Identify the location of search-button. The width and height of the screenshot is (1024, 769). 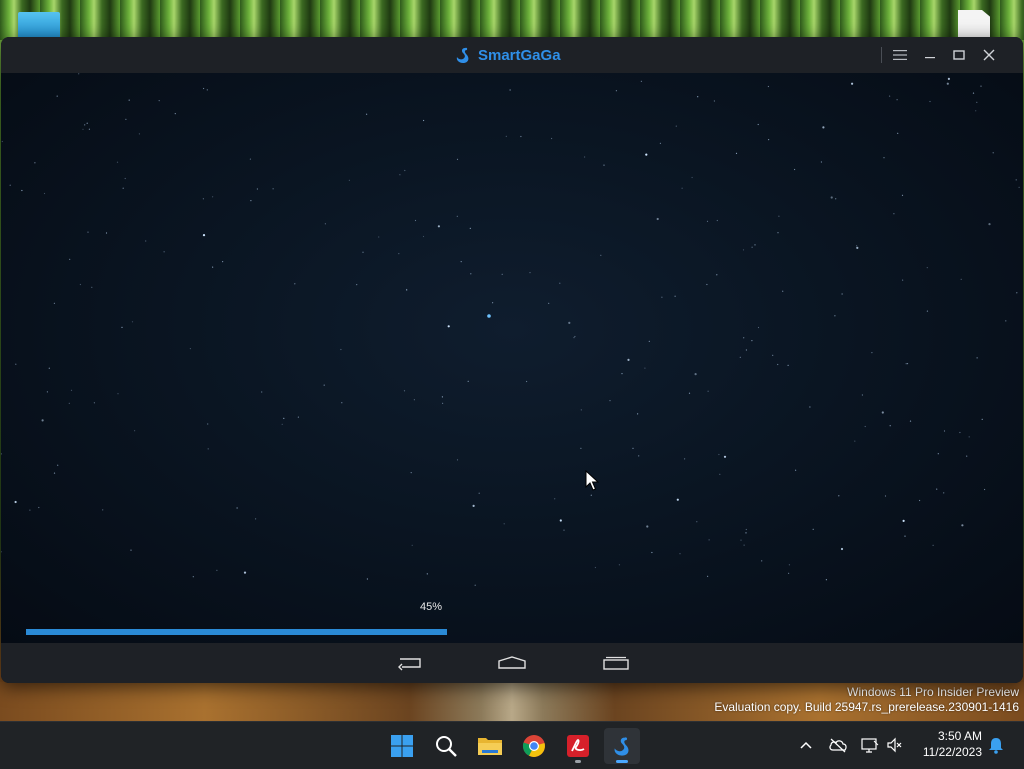
(446, 746).